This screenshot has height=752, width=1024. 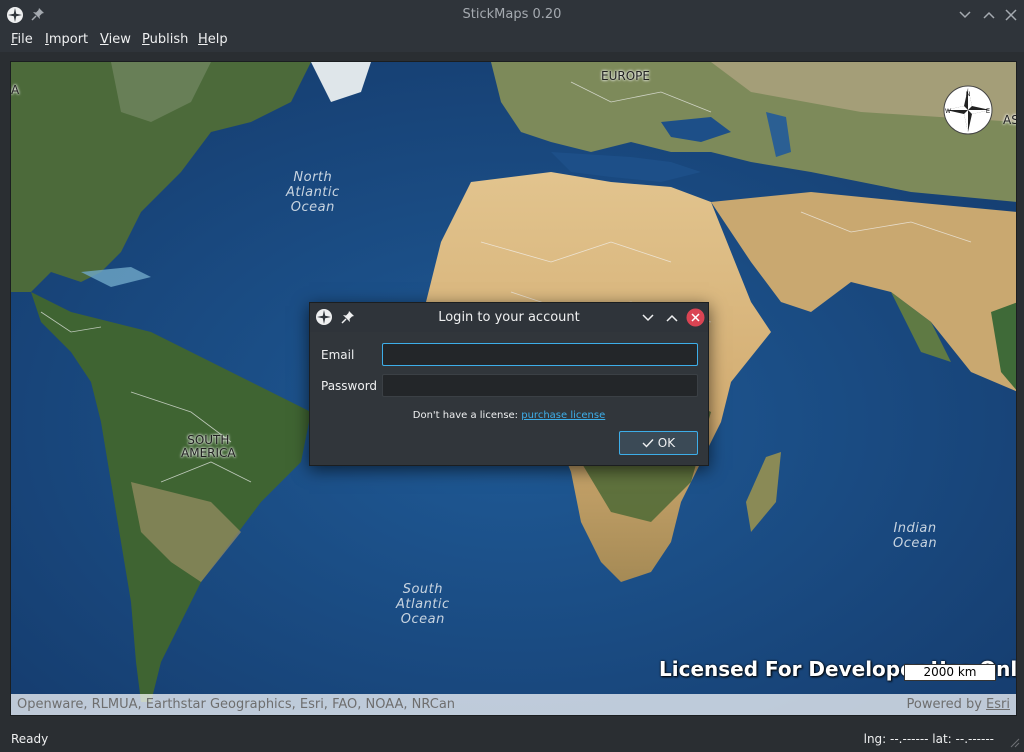 I want to click on dialog-close-icon, so click(x=695, y=317).